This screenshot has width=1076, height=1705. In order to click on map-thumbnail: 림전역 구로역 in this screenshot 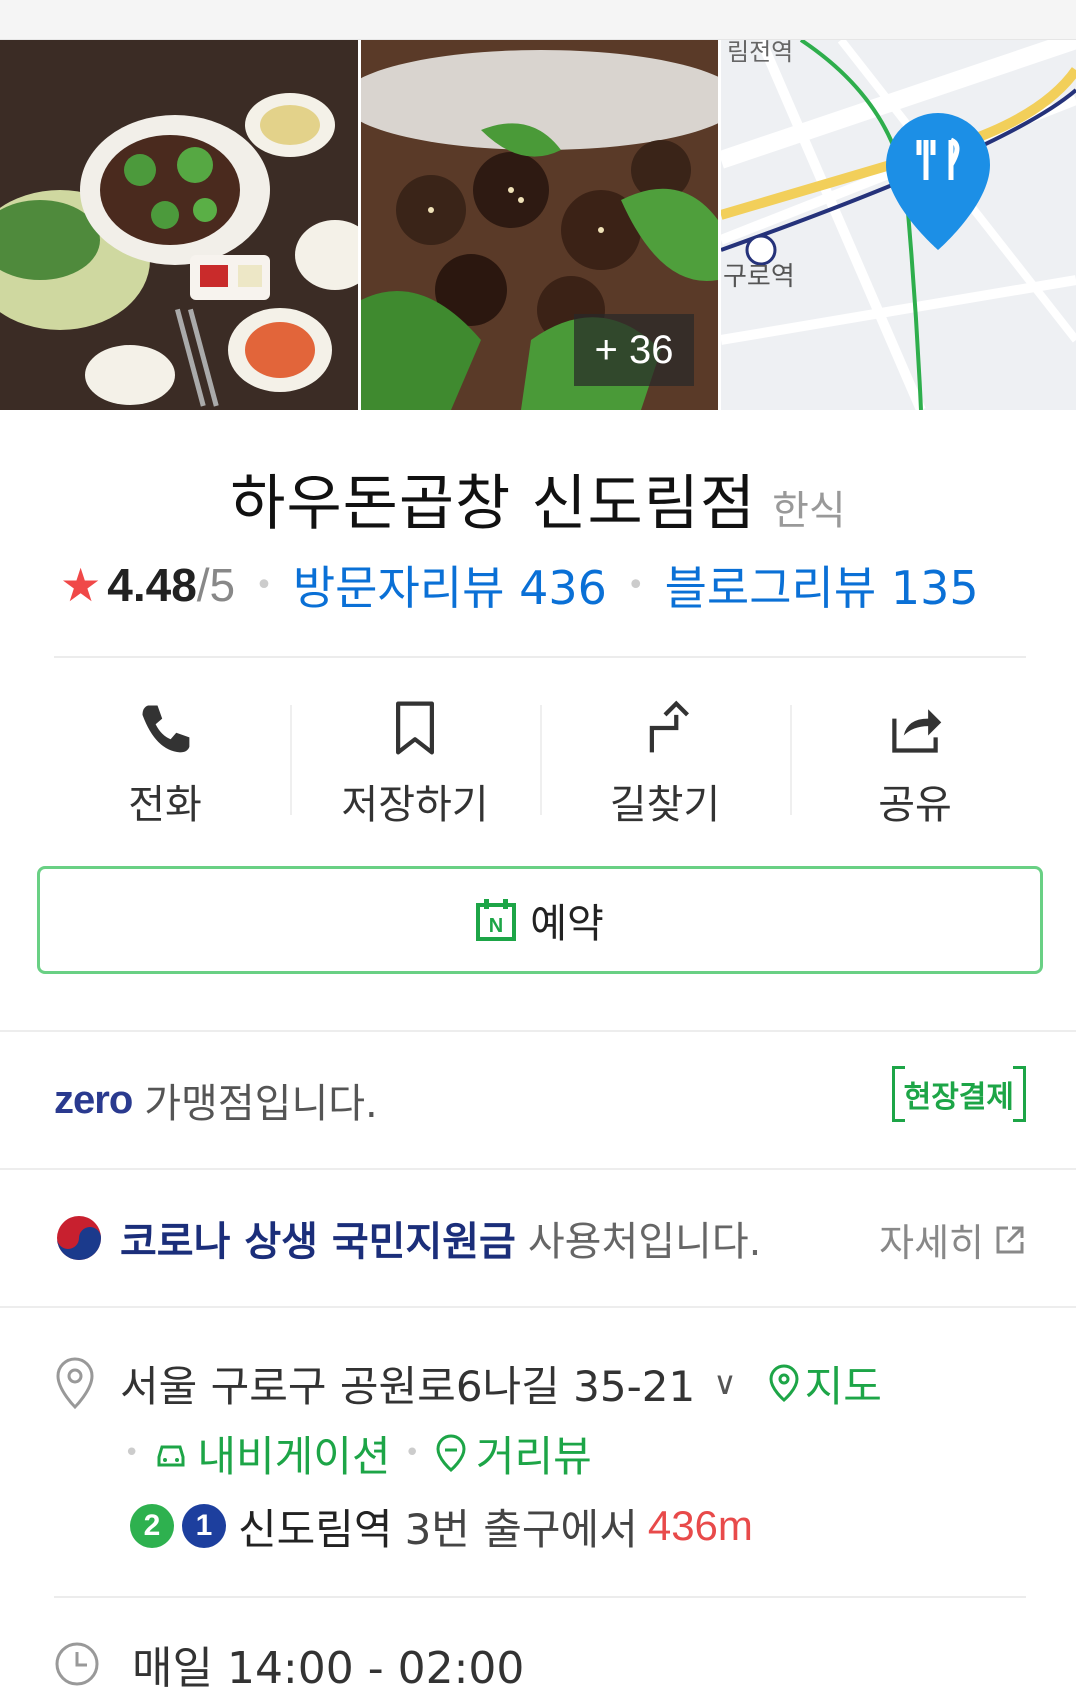, I will do `click(898, 225)`.